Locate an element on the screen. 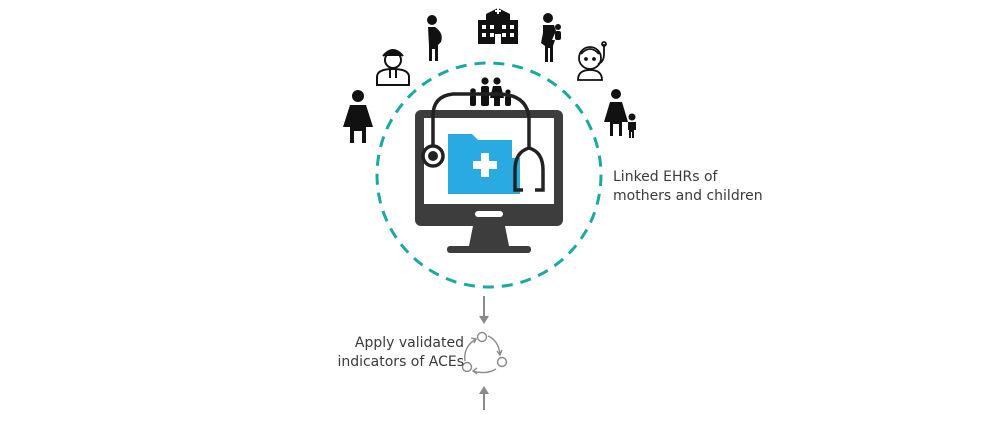 The height and width of the screenshot is (424, 1000). arrow-up-icon is located at coordinates (484, 398).